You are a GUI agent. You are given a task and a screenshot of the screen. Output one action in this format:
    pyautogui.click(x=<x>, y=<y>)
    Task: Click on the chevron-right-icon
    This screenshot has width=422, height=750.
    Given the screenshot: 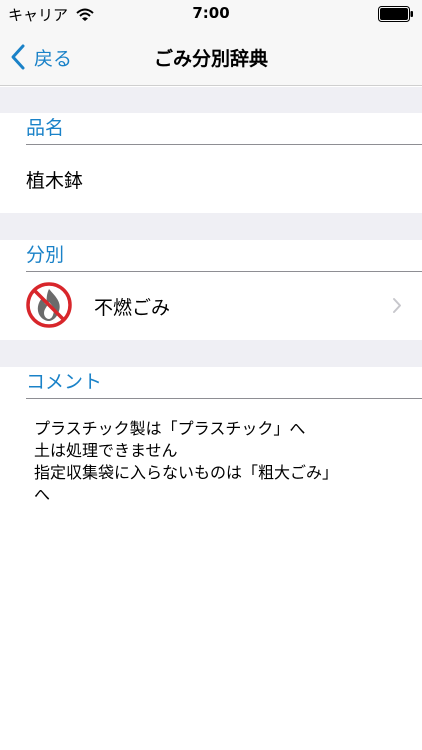 What is the action you would take?
    pyautogui.click(x=397, y=305)
    